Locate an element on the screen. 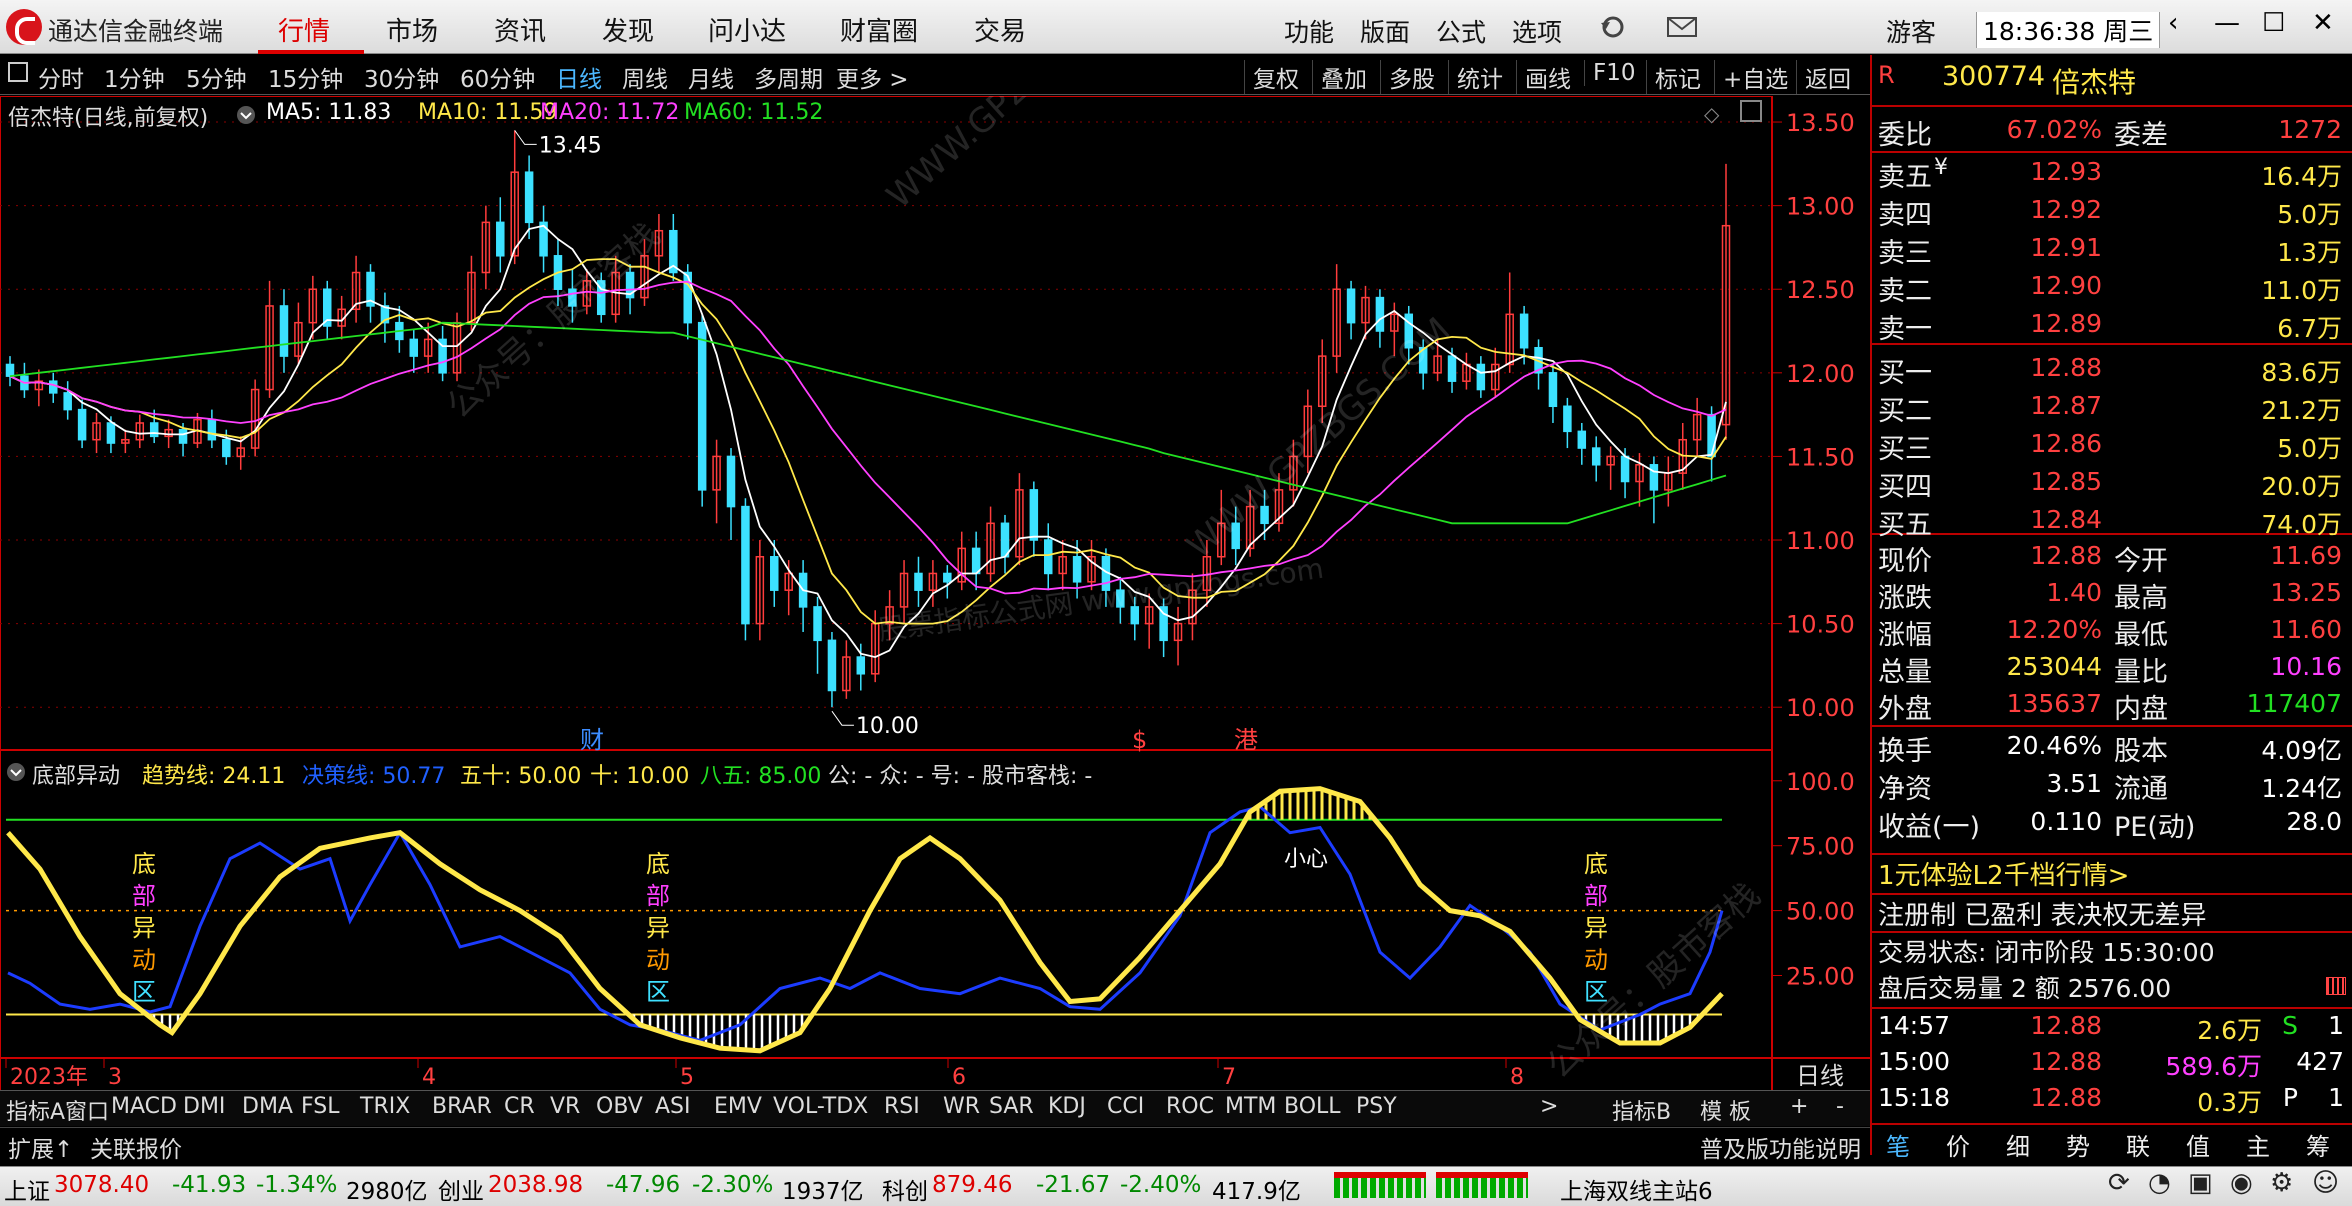 Image resolution: width=2352 pixels, height=1206 pixels. indicator-tab-6: TRIX is located at coordinates (385, 1106).